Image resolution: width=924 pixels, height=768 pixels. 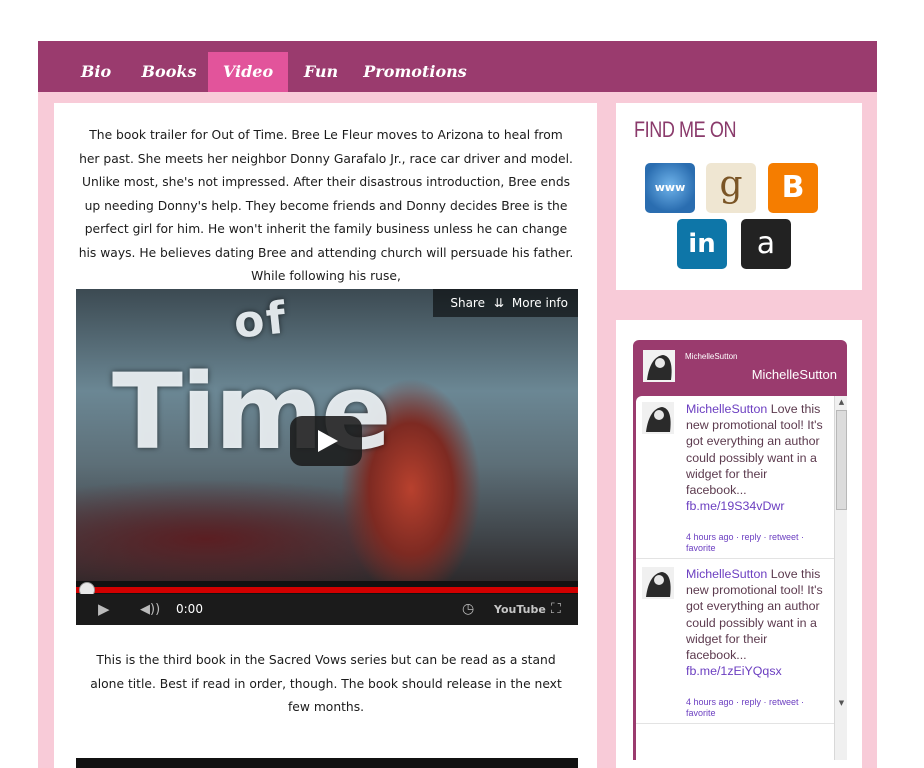 What do you see at coordinates (327, 609) in the screenshot?
I see `video-controls: ▶ ◀)) 0:00 ◷ YouTube ⛶` at bounding box center [327, 609].